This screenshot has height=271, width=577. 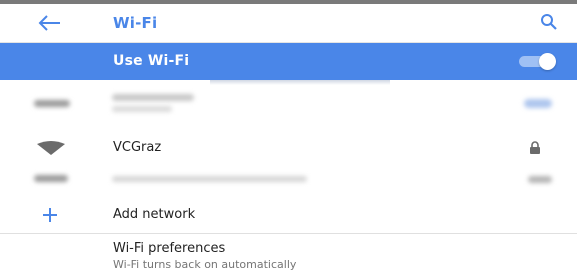 I want to click on add-network-label: Add network, so click(x=154, y=214).